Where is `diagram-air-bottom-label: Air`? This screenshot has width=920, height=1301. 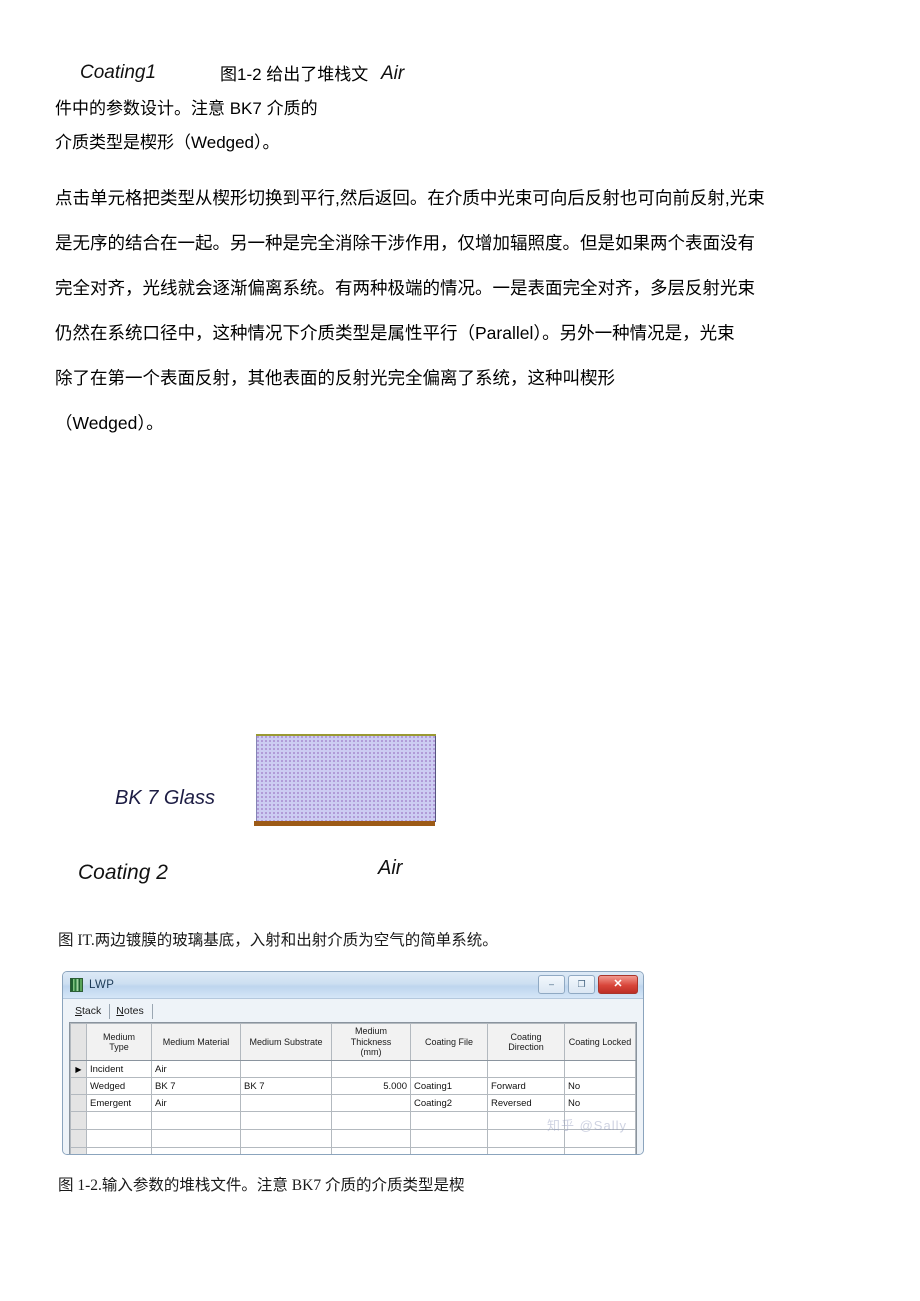 diagram-air-bottom-label: Air is located at coordinates (390, 868).